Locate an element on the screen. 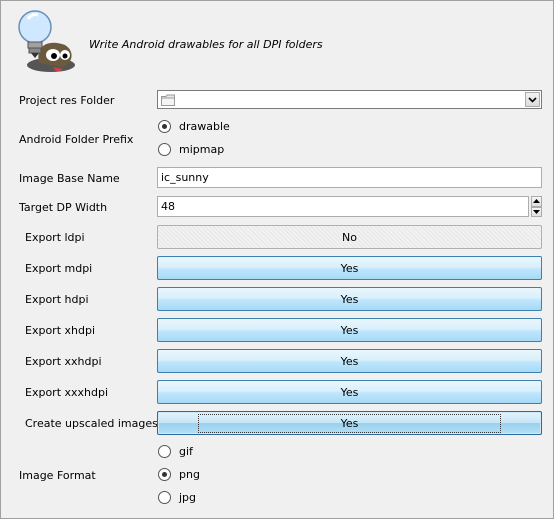  export-hdpi-toggle: Yes is located at coordinates (349, 299).